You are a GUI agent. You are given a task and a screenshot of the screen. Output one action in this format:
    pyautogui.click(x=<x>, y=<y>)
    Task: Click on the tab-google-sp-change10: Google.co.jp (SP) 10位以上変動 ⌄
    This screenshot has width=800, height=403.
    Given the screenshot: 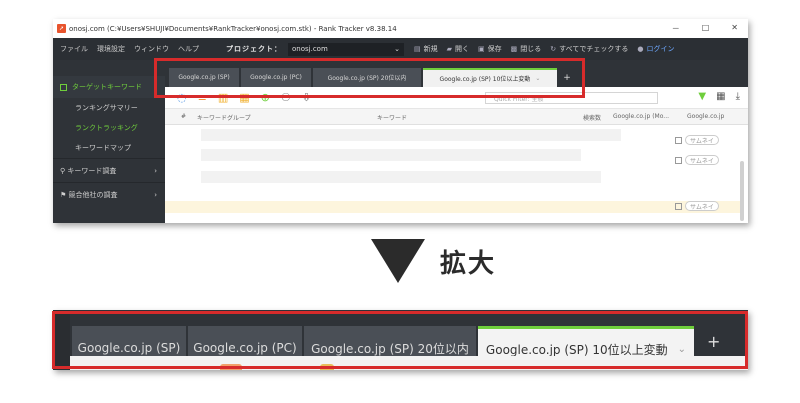 What is the action you would take?
    pyautogui.click(x=490, y=77)
    